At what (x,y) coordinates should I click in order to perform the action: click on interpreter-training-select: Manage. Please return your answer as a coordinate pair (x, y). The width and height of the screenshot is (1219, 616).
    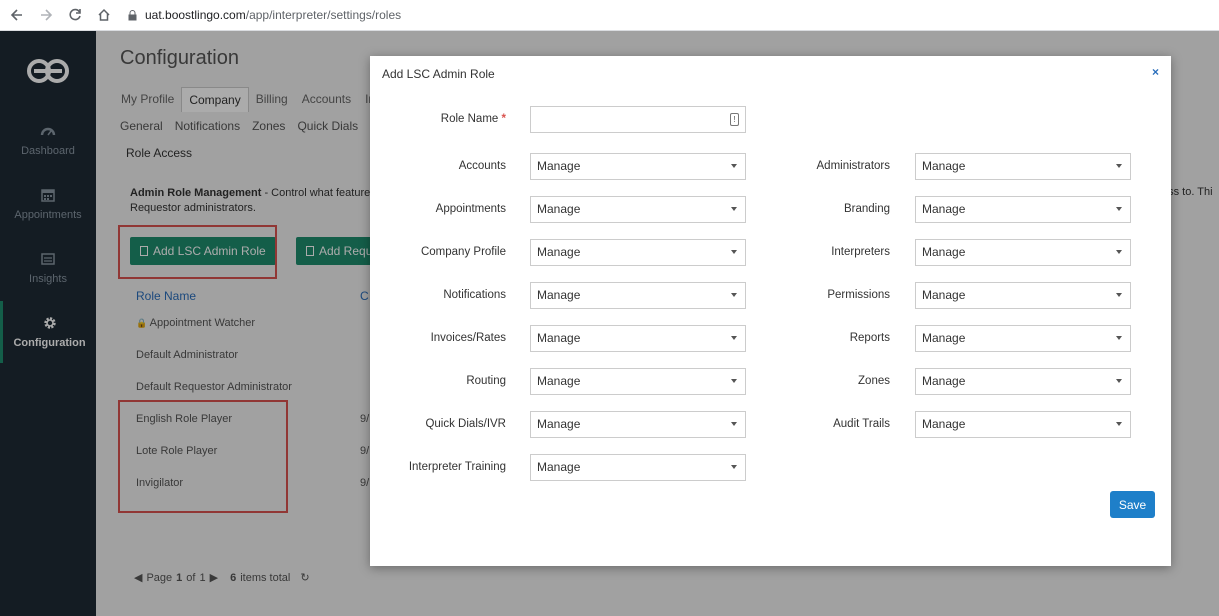
    Looking at the image, I should click on (638, 467).